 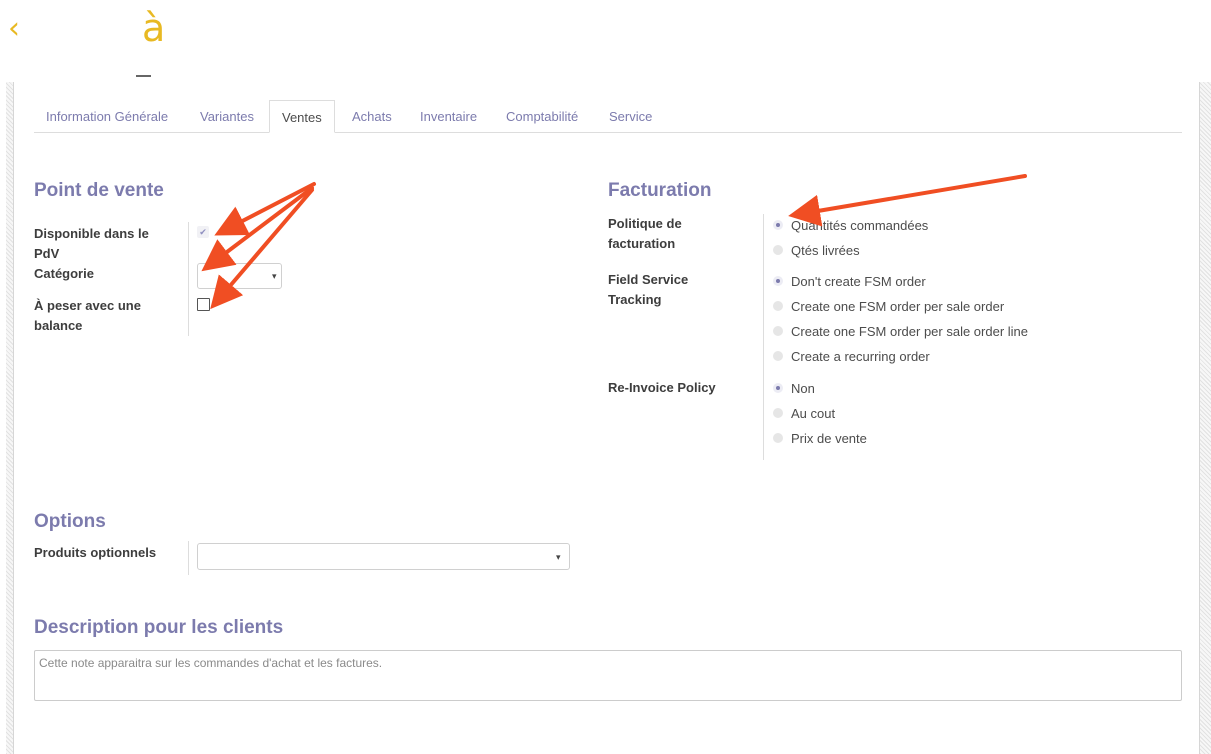 What do you see at coordinates (91, 243) in the screenshot?
I see `pos-available-label: Disponible dans le PdV` at bounding box center [91, 243].